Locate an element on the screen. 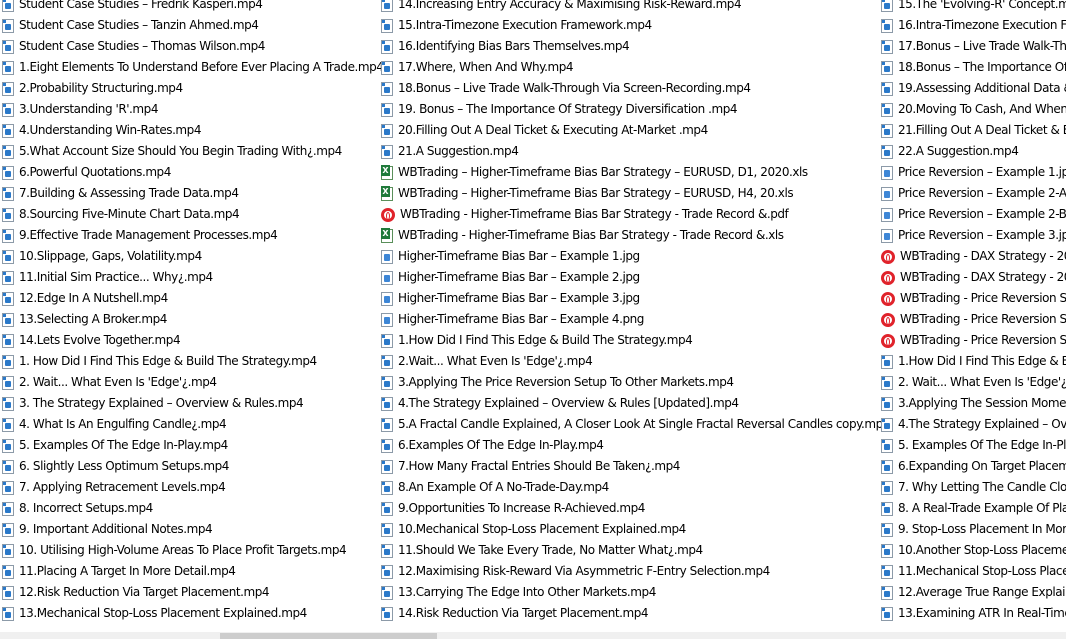 The height and width of the screenshot is (639, 1066). file-item: 2. Wait... What Even Is 'Edge'¿.mp4 is located at coordinates (191, 382).